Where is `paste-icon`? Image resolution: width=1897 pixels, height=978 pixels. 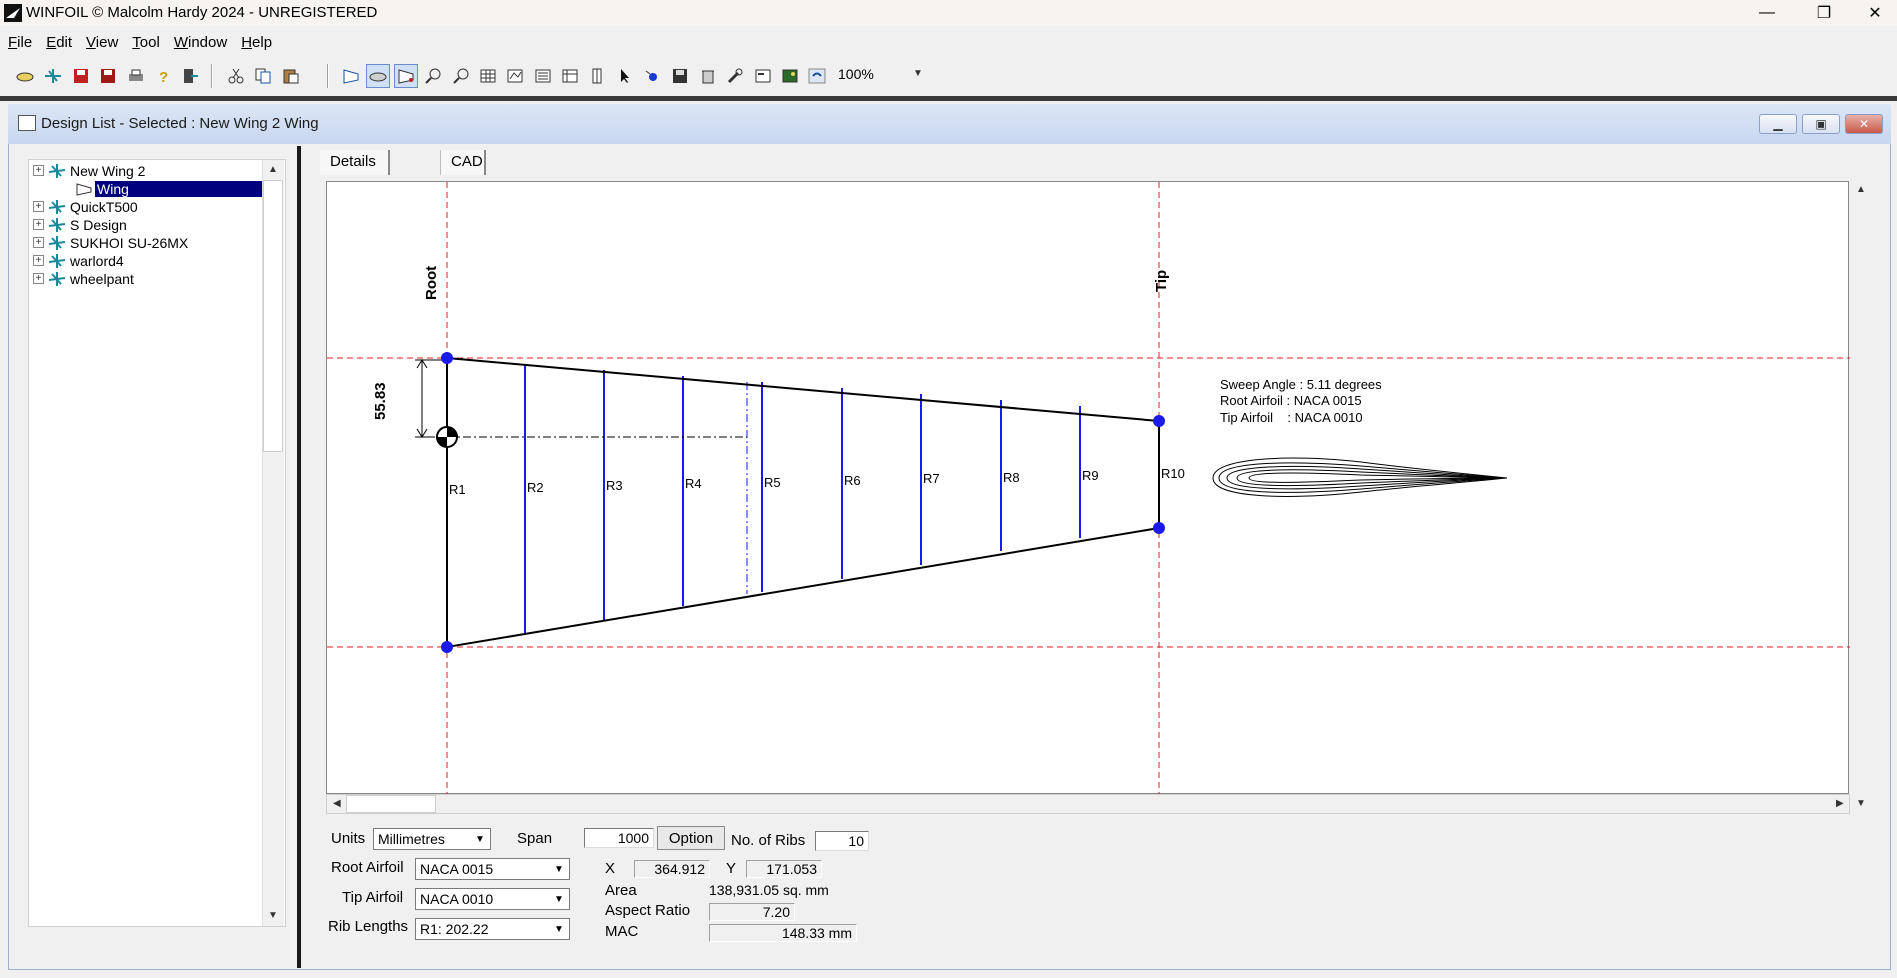
paste-icon is located at coordinates (291, 76).